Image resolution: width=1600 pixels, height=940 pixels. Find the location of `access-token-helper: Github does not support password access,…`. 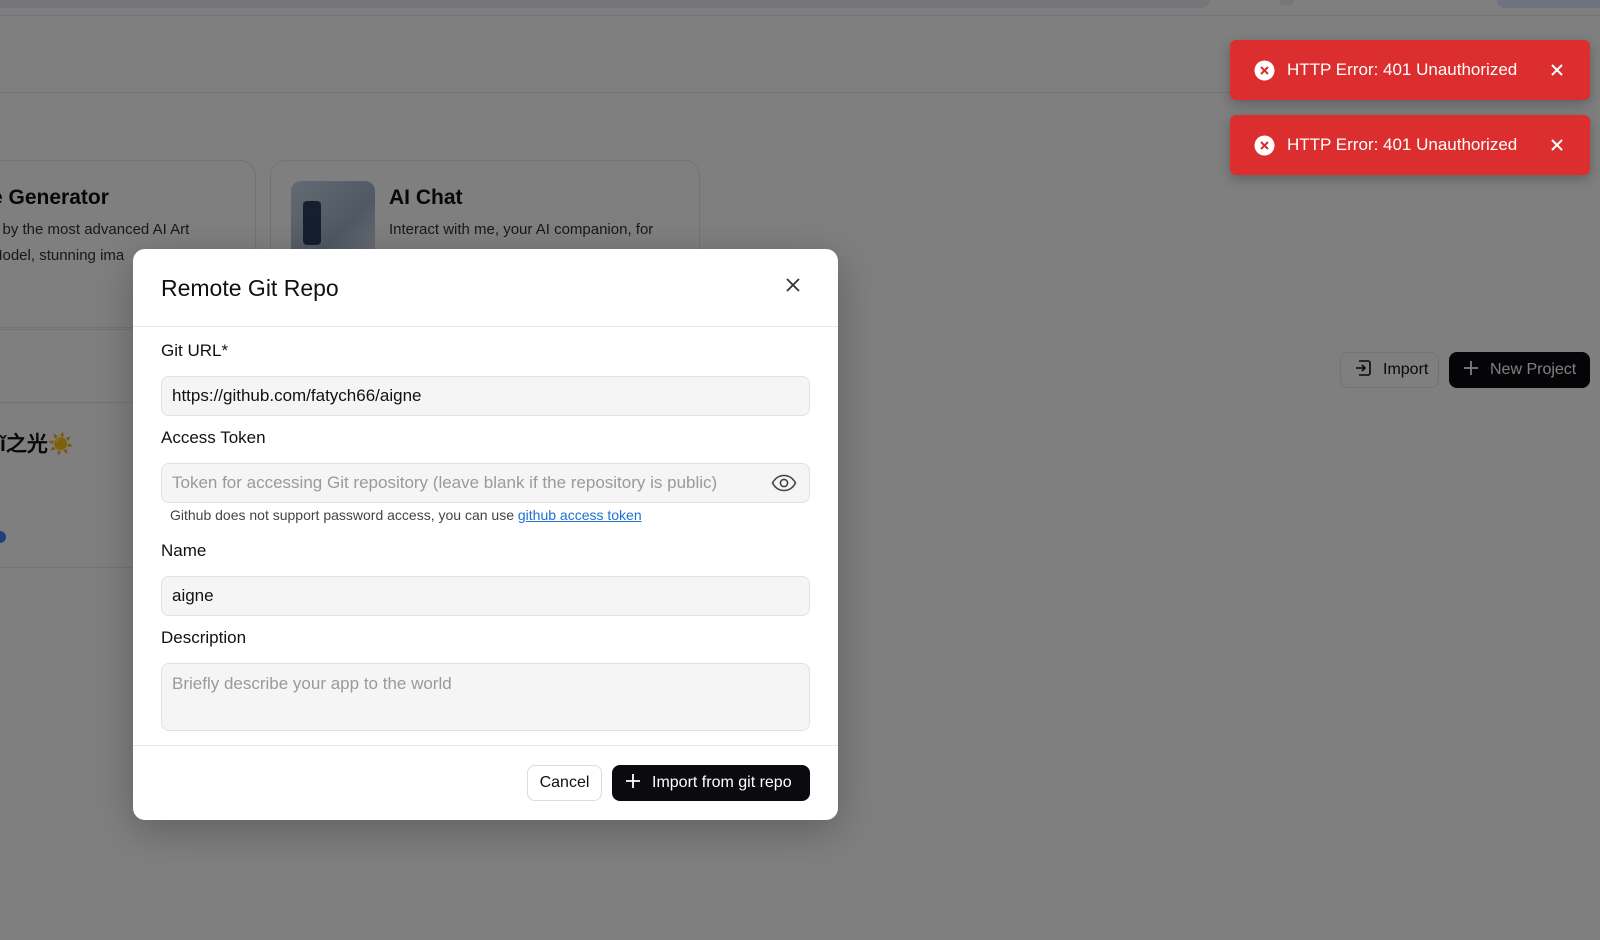

access-token-helper: Github does not support password access,… is located at coordinates (406, 515).